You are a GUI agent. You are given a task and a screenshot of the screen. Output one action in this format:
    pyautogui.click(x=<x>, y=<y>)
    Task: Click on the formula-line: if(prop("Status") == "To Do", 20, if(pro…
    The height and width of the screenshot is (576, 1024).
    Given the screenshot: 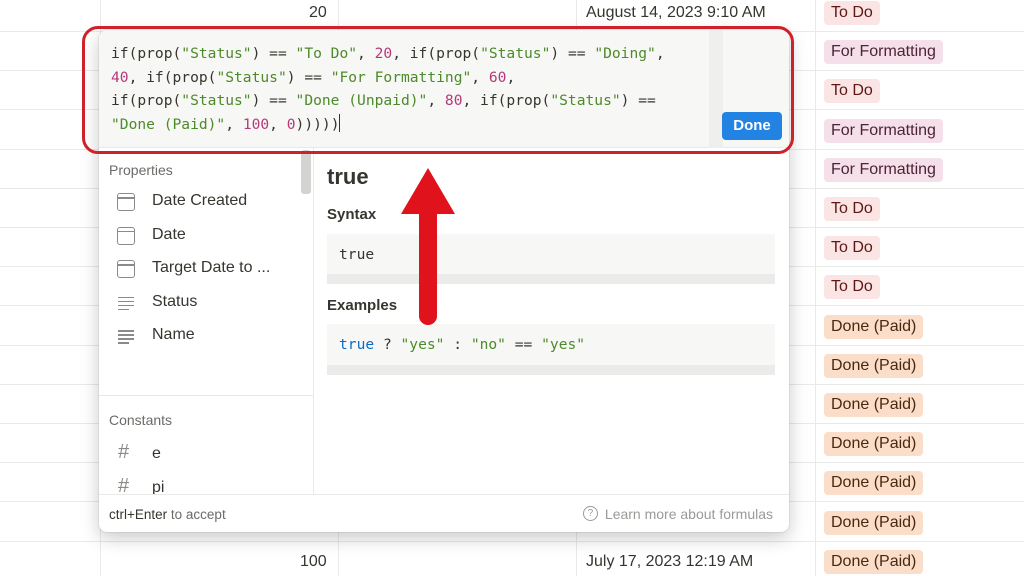 What is the action you would take?
    pyautogui.click(x=388, y=53)
    